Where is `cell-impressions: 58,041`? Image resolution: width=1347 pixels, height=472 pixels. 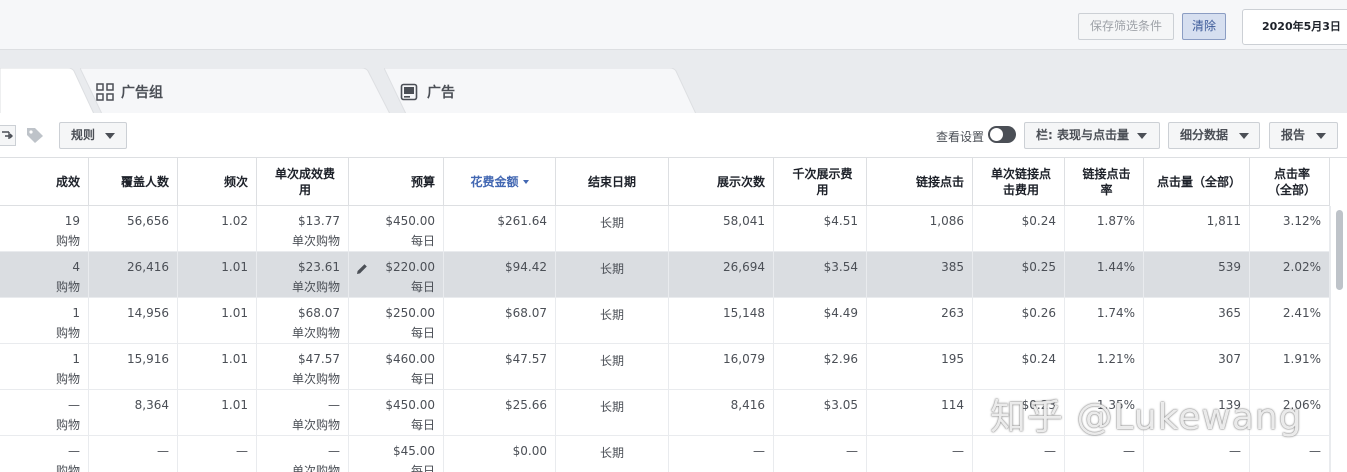
cell-impressions: 58,041 is located at coordinates (721, 229).